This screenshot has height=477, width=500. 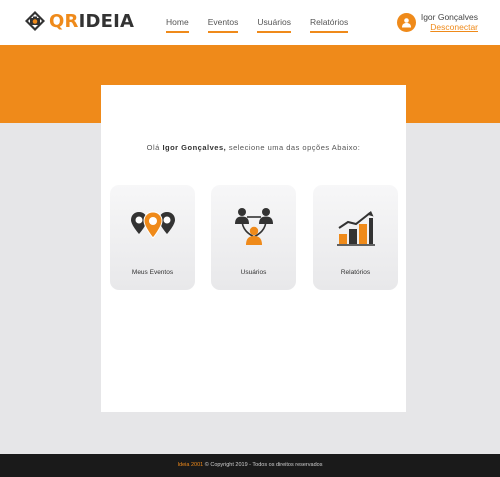 I want to click on greeting-user-name: Igor Gonçalves,, so click(x=194, y=147).